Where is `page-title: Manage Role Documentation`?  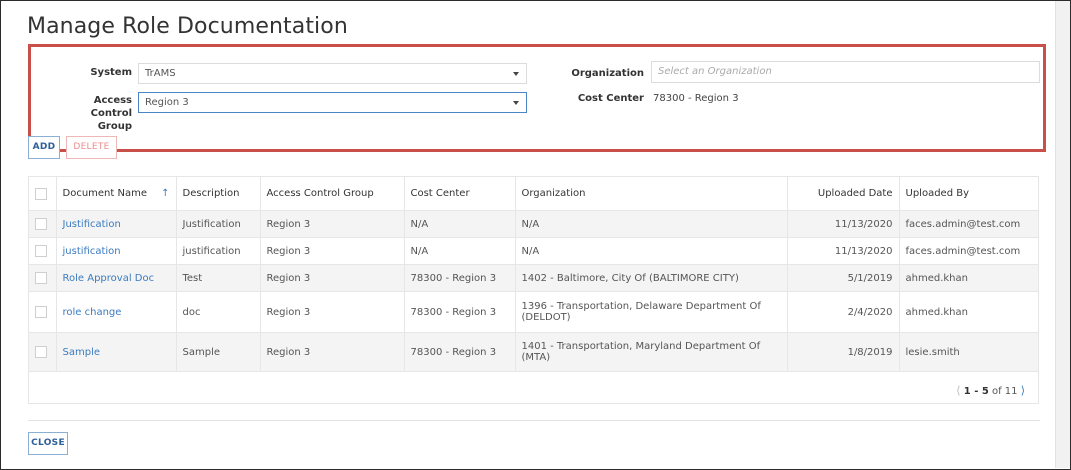
page-title: Manage Role Documentation is located at coordinates (187, 26).